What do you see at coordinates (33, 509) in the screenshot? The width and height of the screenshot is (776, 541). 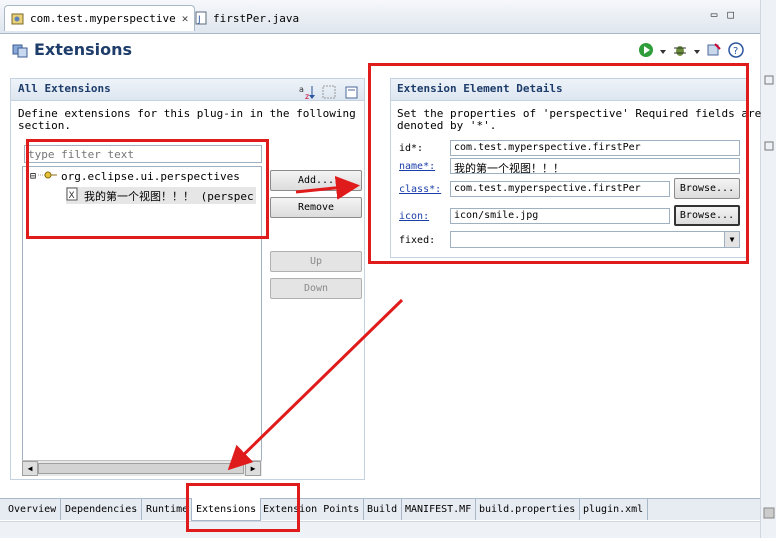 I see `tab-overview: Overview` at bounding box center [33, 509].